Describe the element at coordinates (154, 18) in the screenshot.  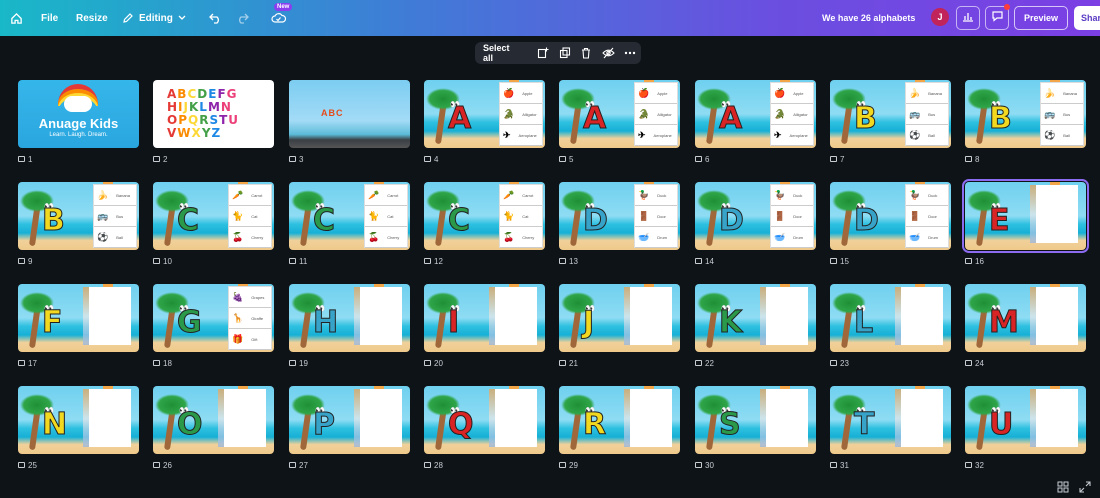
I see `editing-mode-menu: Editing` at that location.